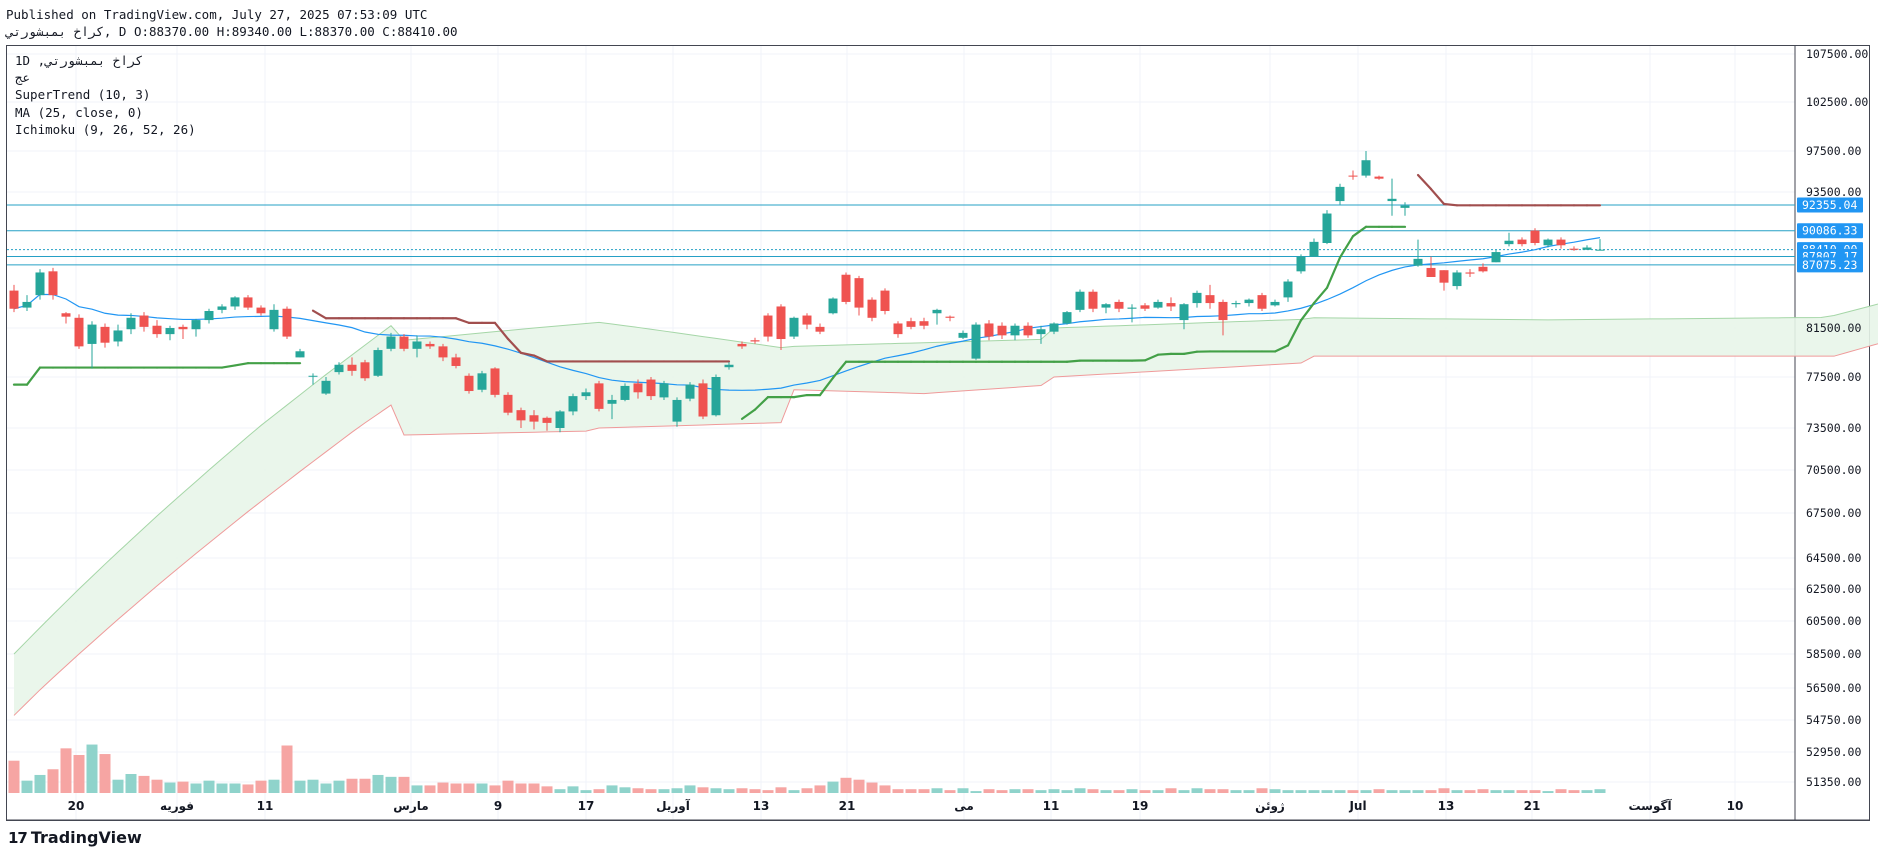 This screenshot has width=1878, height=858. I want to click on legend-ma: MA (25, close, 0), so click(105, 112).